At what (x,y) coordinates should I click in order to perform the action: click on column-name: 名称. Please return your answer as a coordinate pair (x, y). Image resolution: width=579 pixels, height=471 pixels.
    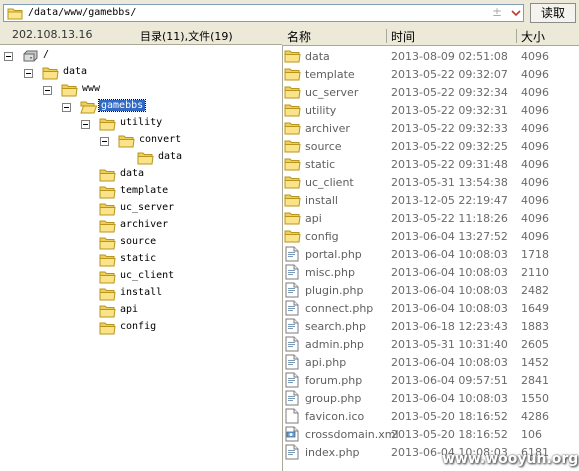
    Looking at the image, I should click on (299, 36).